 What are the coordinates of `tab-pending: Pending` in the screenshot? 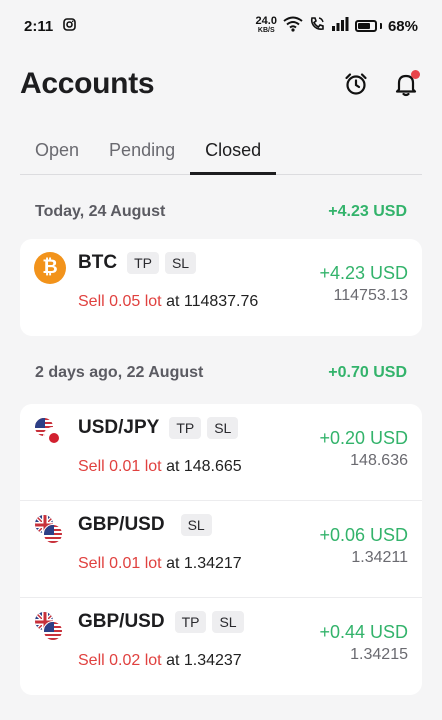 It's located at (142, 150).